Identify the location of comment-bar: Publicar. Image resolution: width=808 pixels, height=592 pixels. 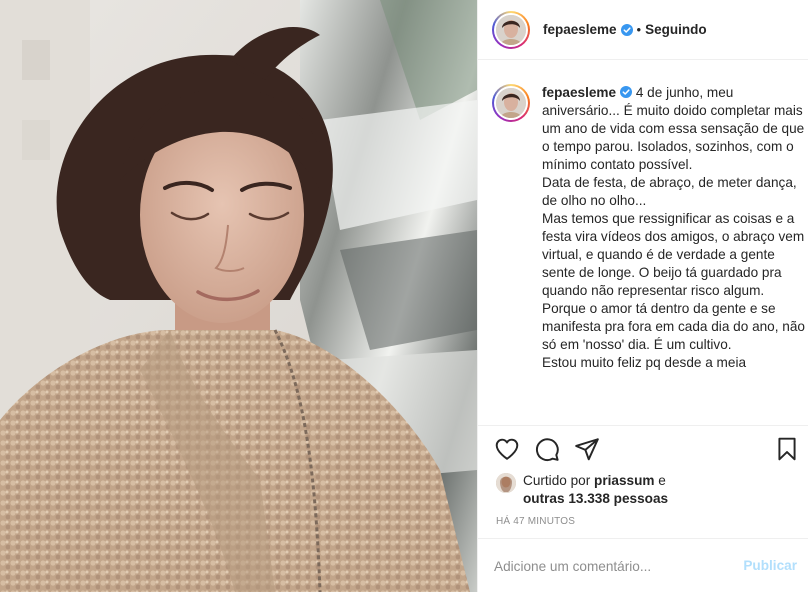
(643, 565).